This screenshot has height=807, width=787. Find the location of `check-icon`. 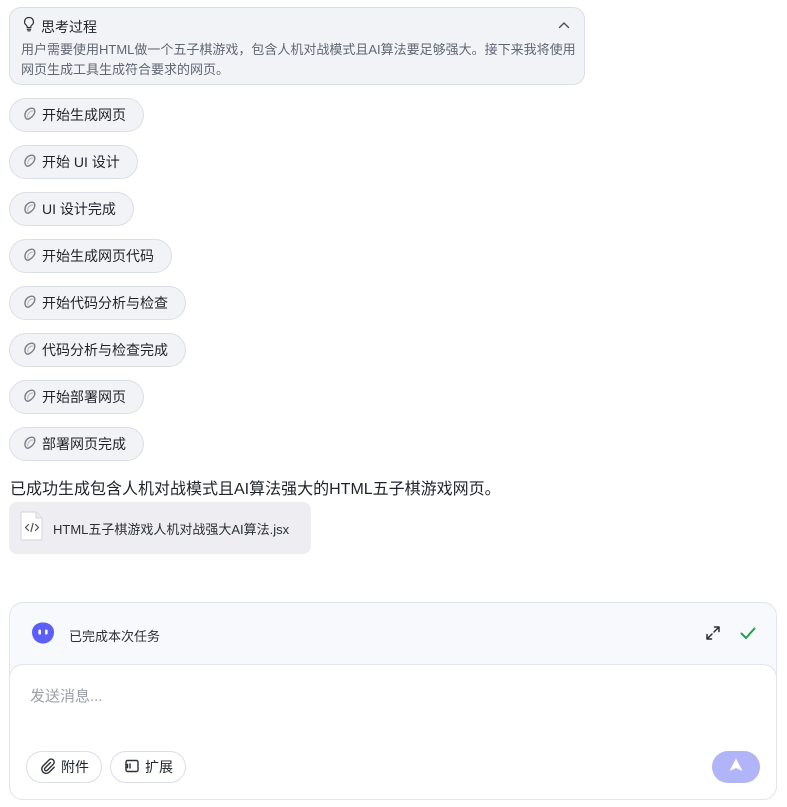

check-icon is located at coordinates (748, 633).